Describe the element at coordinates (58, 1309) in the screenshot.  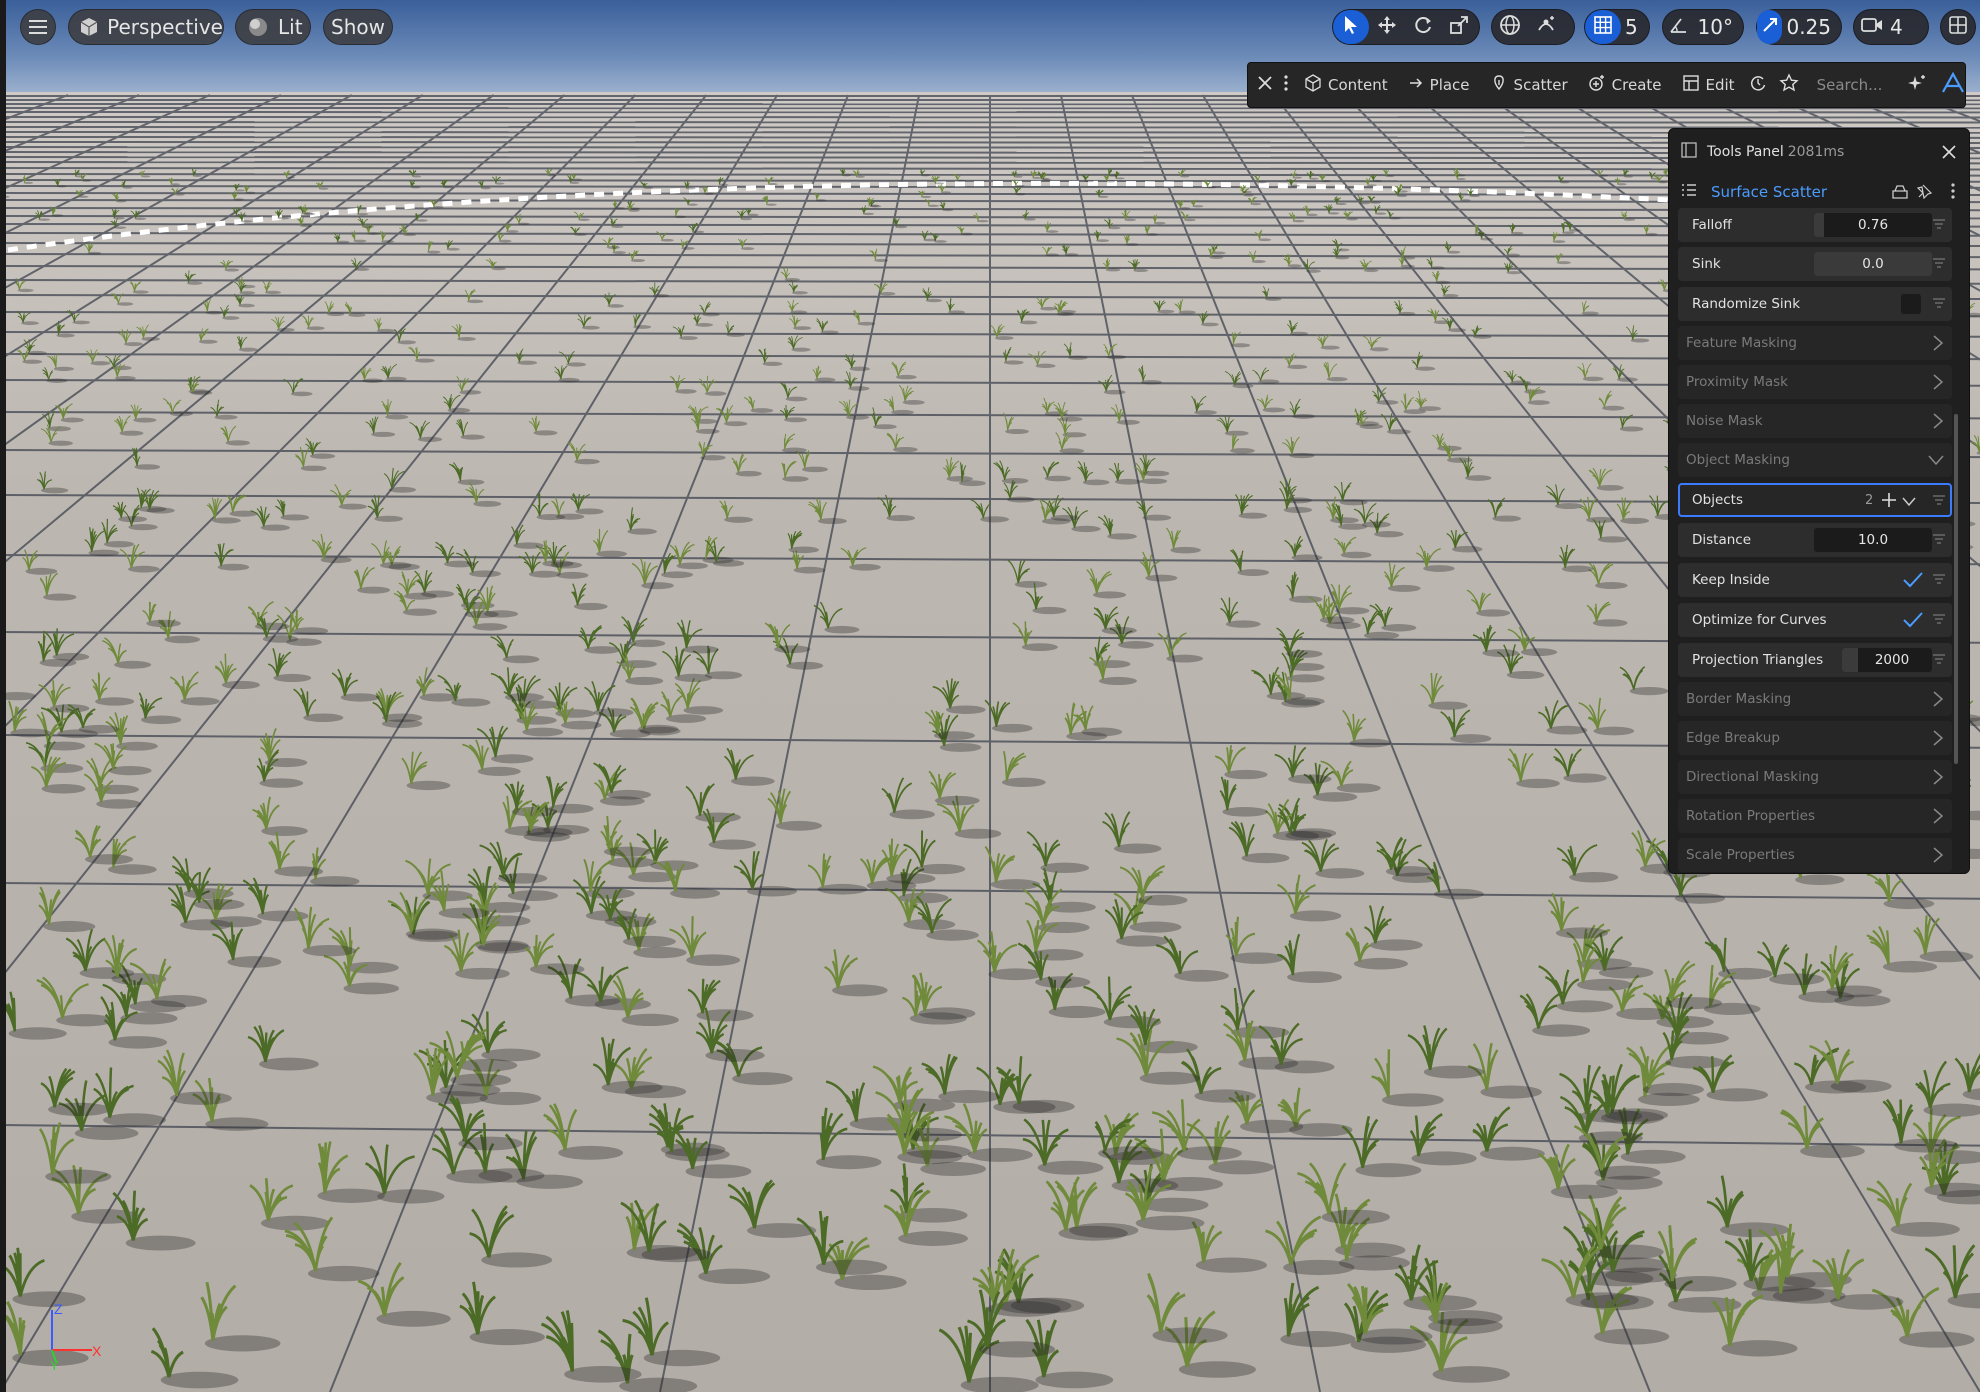
I see `axis-z-label: Z` at that location.